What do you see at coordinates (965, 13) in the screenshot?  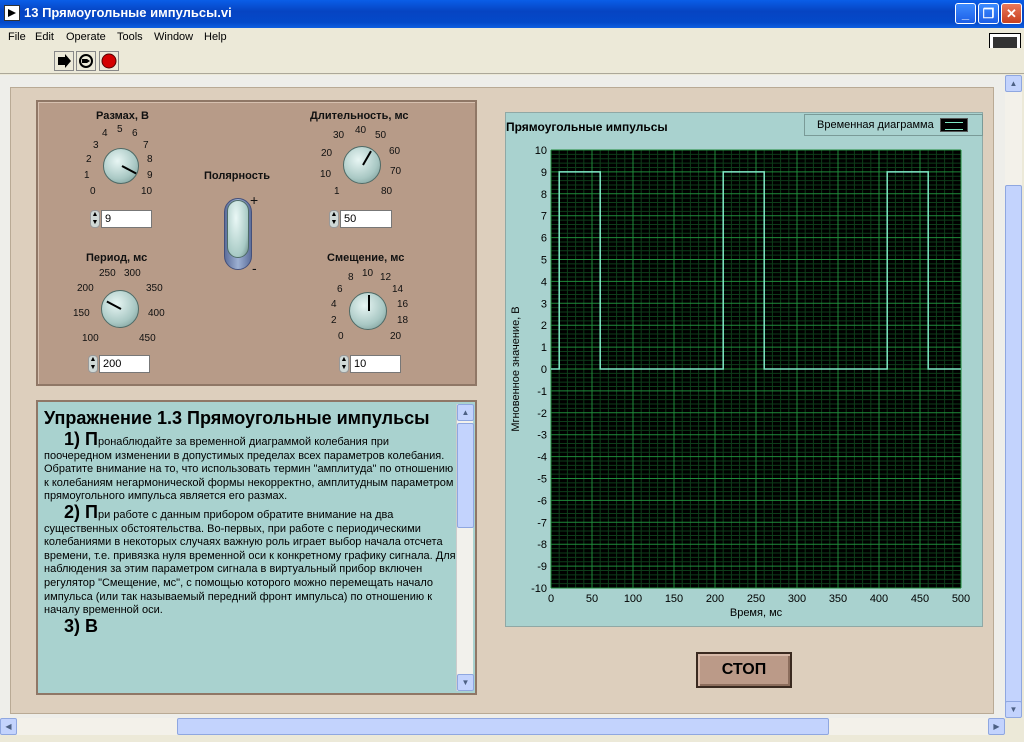 I see `minimize-button: _` at bounding box center [965, 13].